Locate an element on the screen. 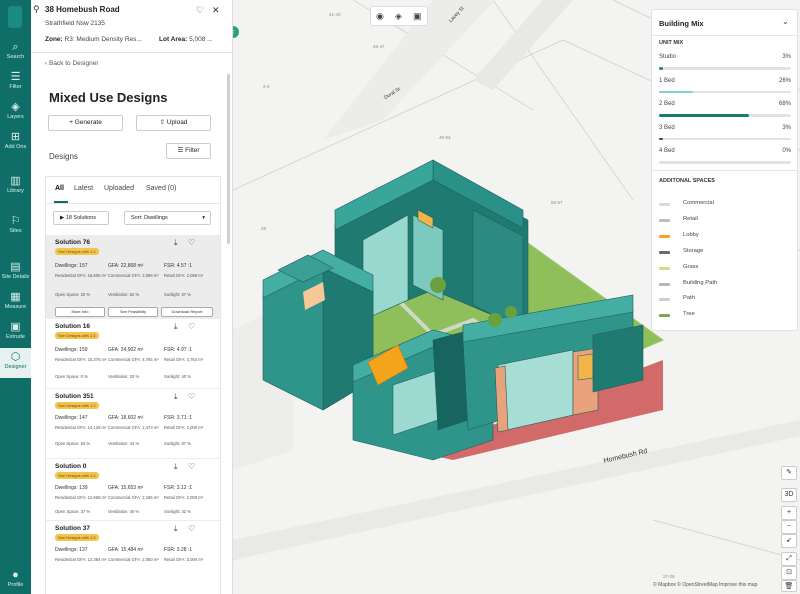  rail-item-measure: ▦ Measure is located at coordinates (15, 303).